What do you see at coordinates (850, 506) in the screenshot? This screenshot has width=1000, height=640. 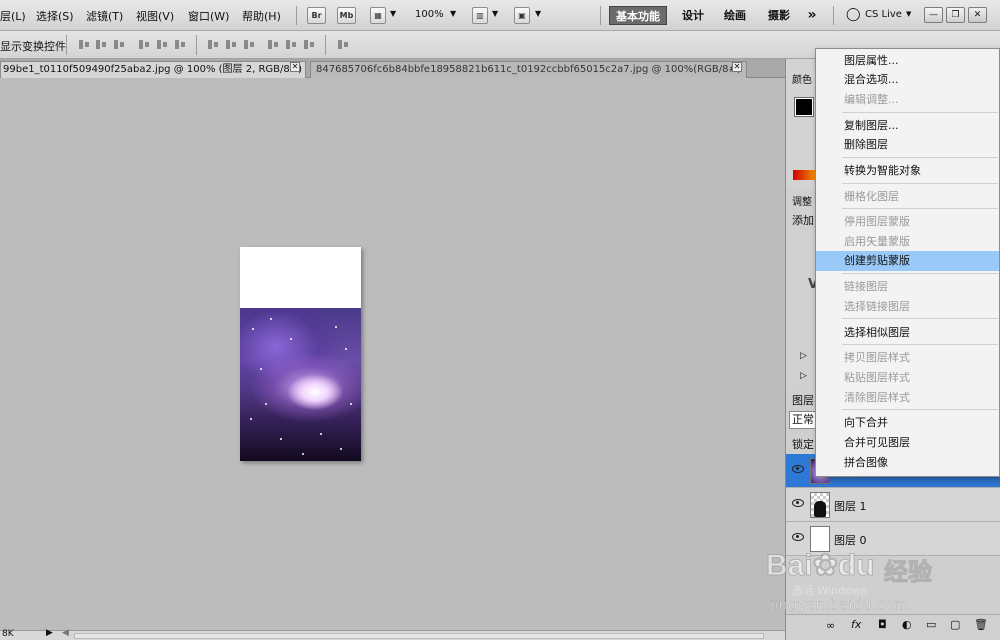 I see `layer-name: 图层 1` at bounding box center [850, 506].